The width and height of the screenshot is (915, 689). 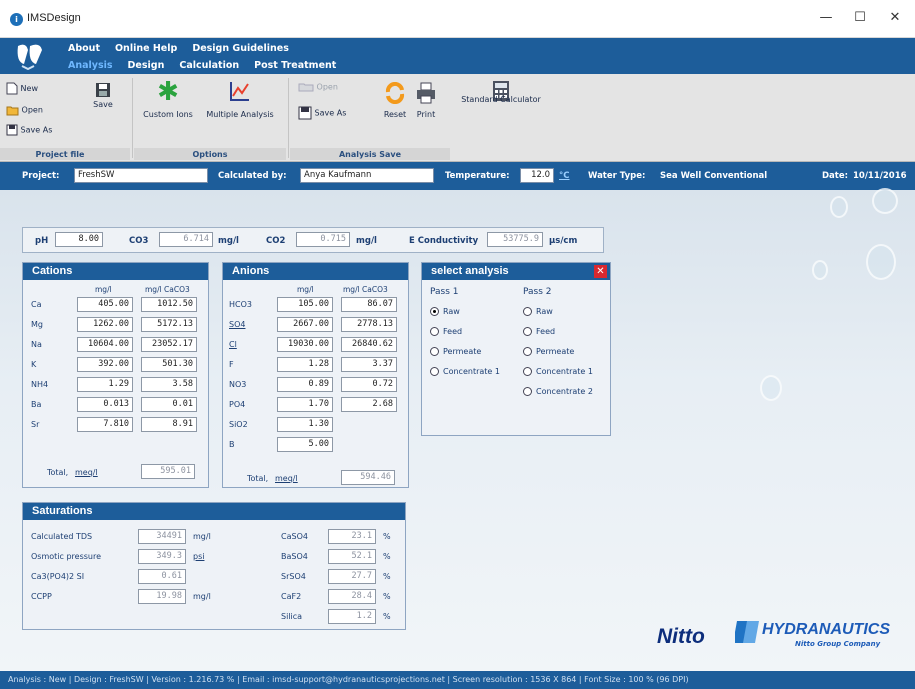 What do you see at coordinates (162, 556) in the screenshot?
I see `saturation-value: 349.3` at bounding box center [162, 556].